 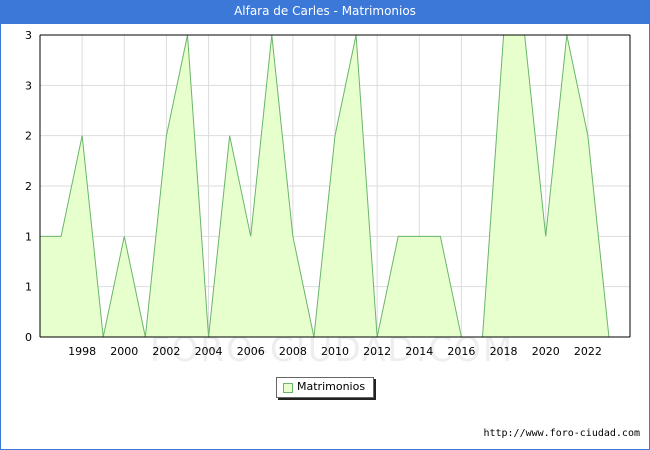 I want to click on x-tick-label: 2002, so click(x=166, y=351).